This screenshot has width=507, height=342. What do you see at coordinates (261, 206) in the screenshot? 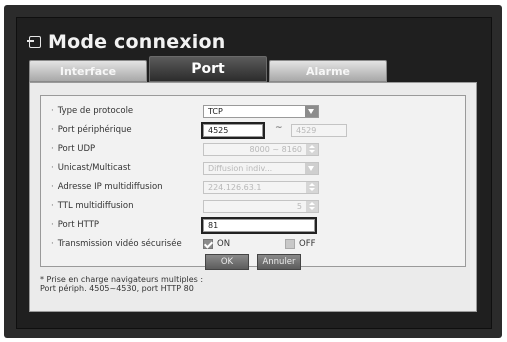
I see `multicast-ttl-input: 5` at bounding box center [261, 206].